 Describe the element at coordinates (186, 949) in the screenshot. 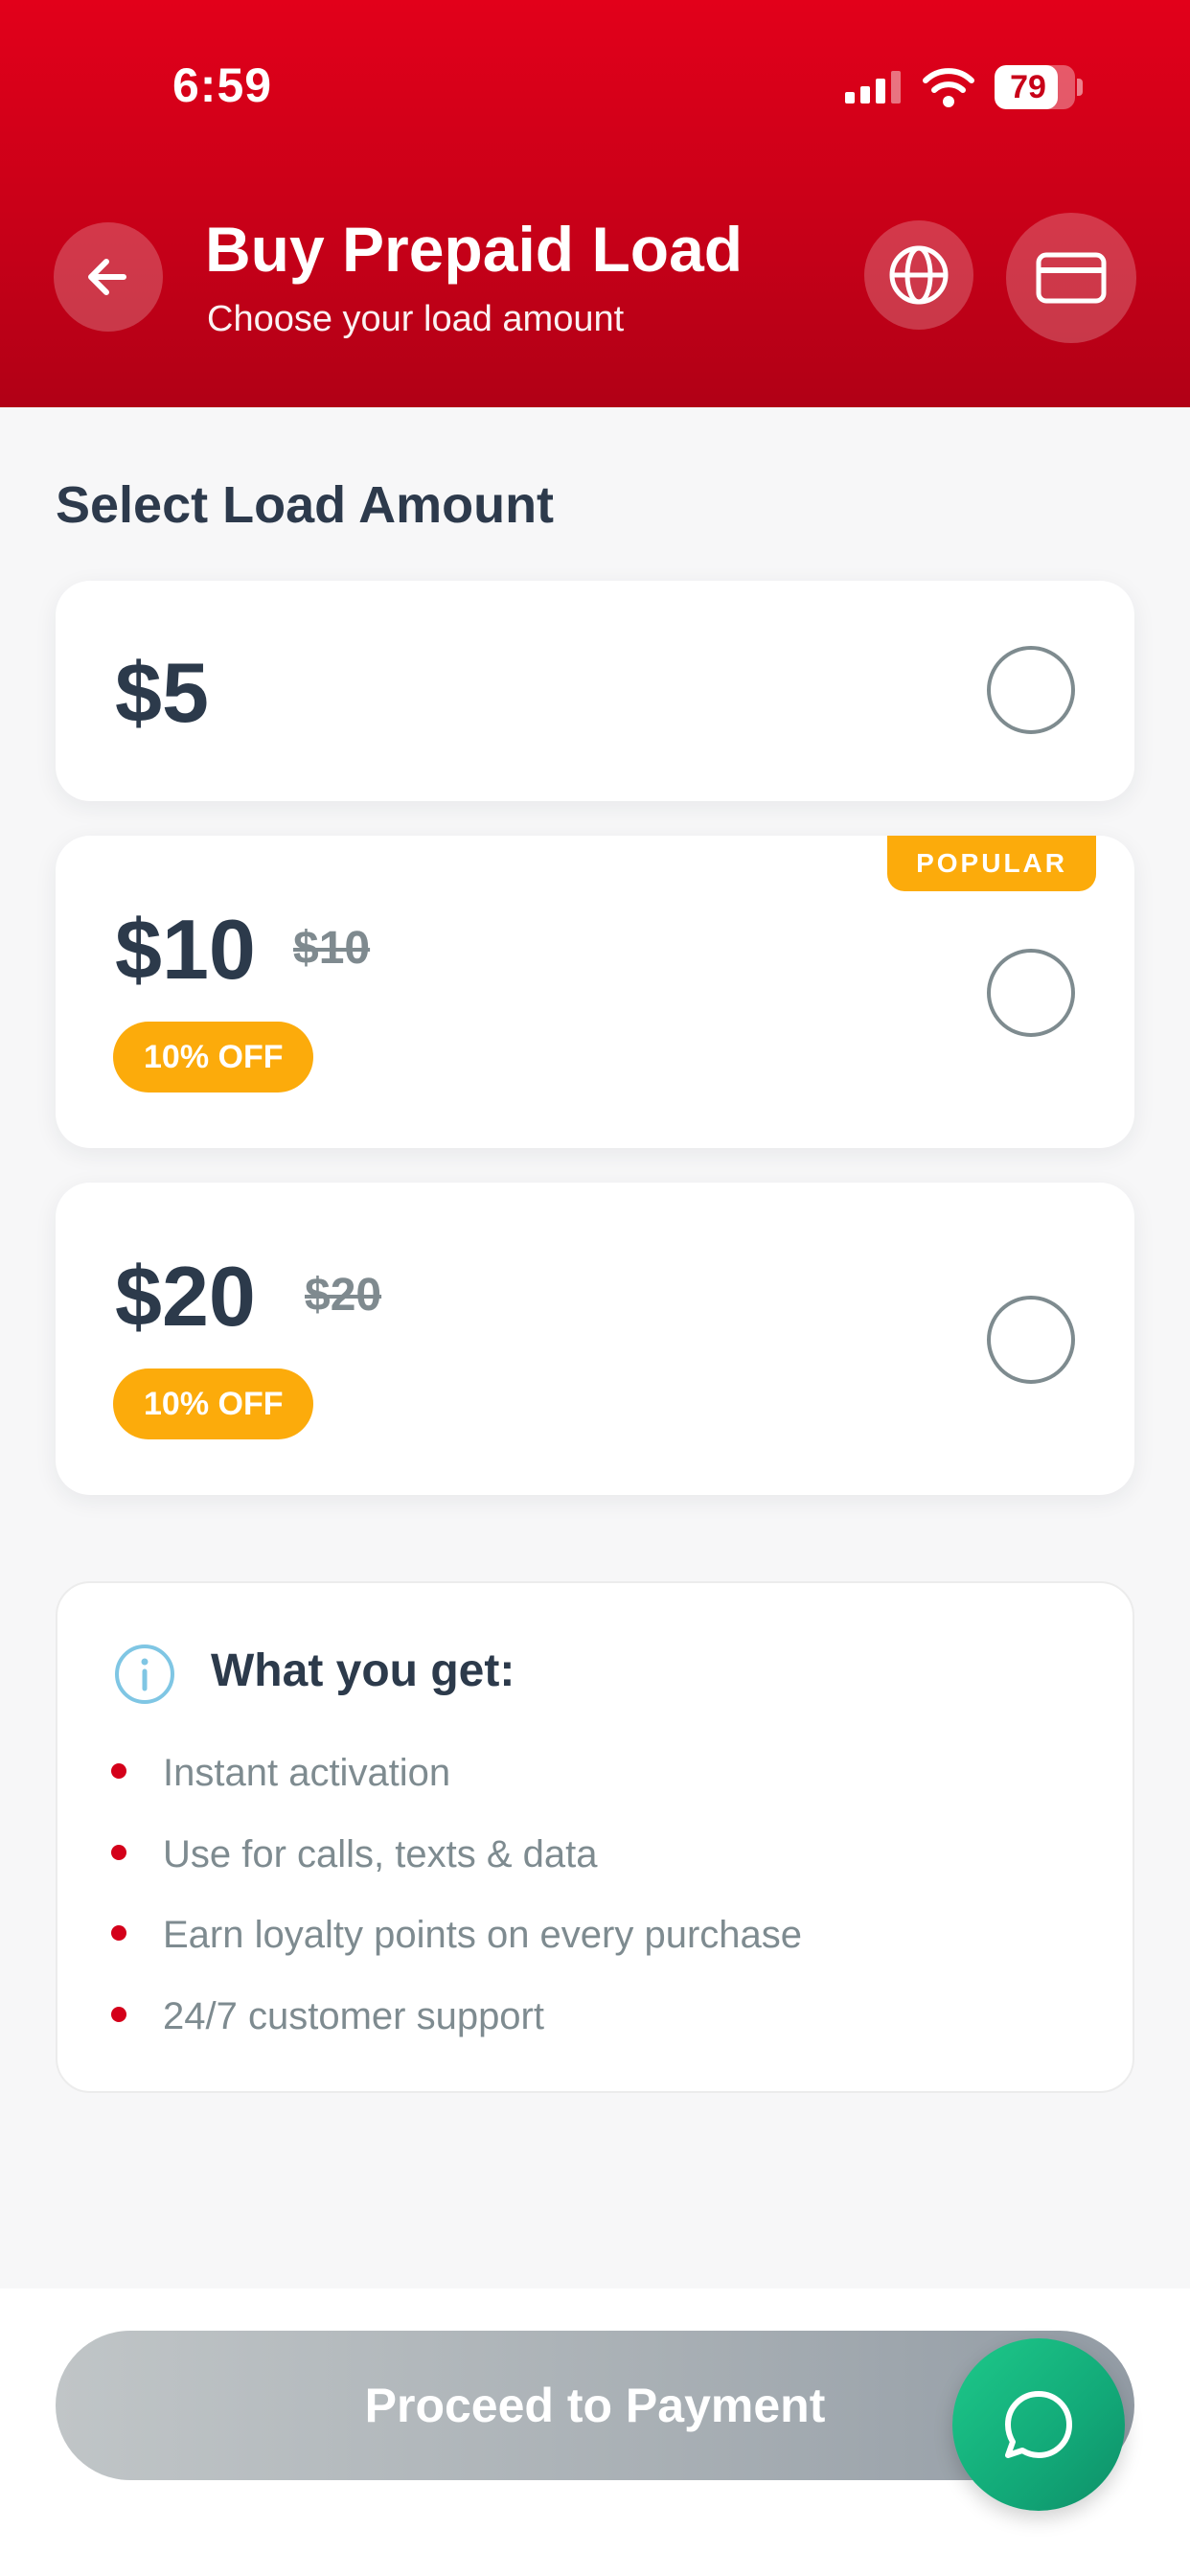

I see `option-price: $10` at that location.